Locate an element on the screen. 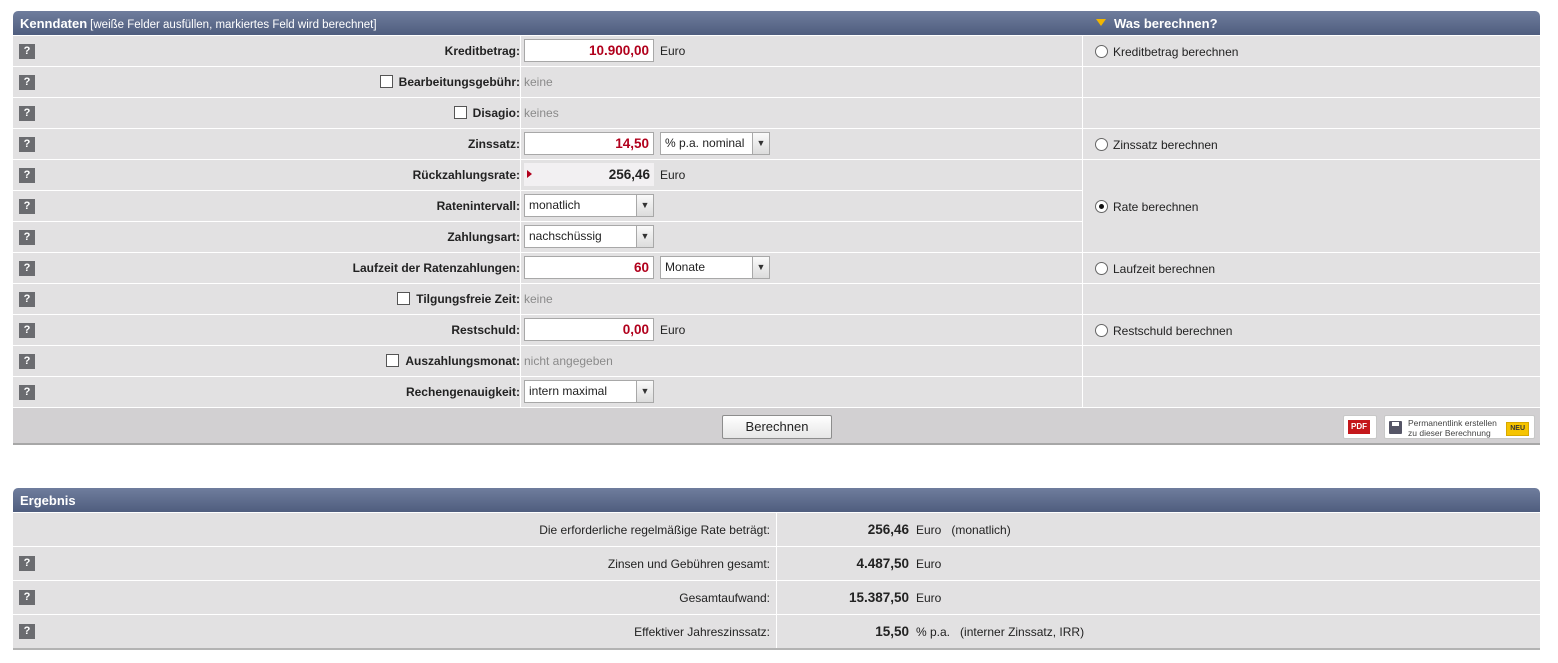  option-restschuld: Restschuld berechnen is located at coordinates (1311, 330).